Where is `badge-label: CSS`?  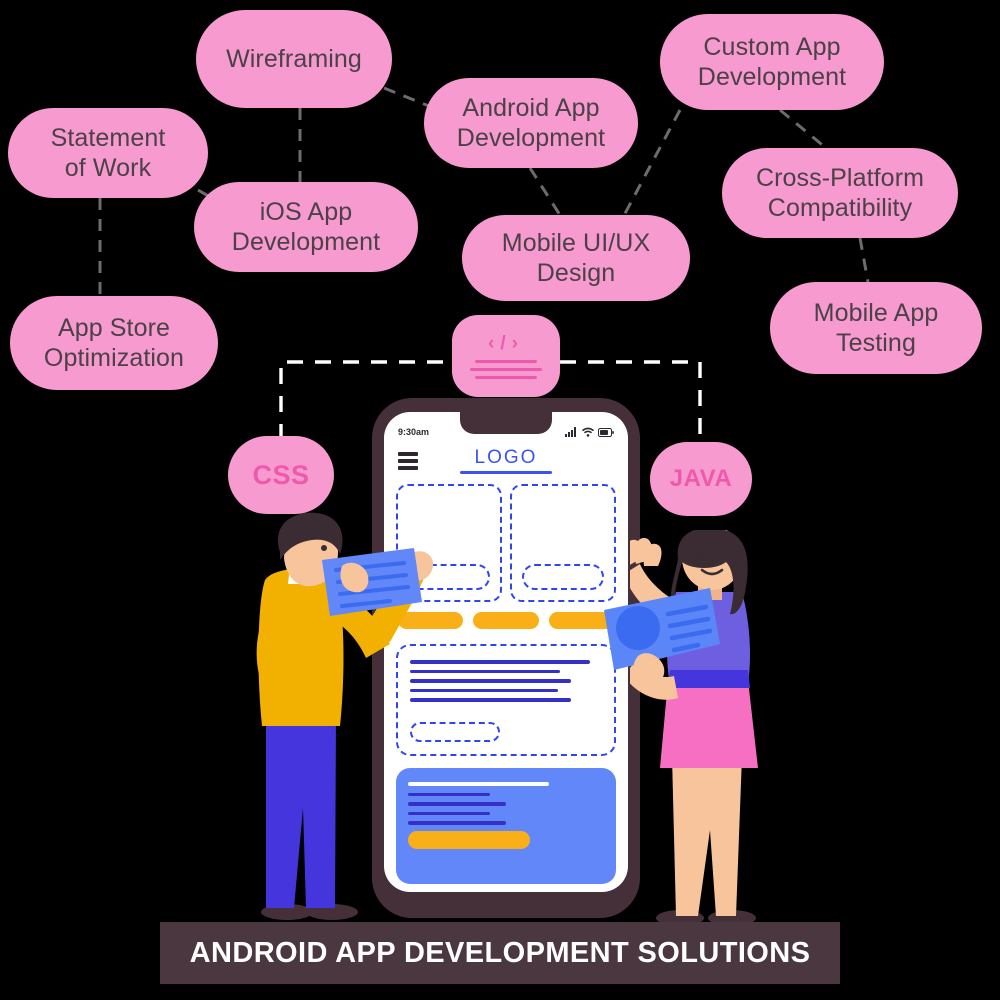 badge-label: CSS is located at coordinates (281, 474).